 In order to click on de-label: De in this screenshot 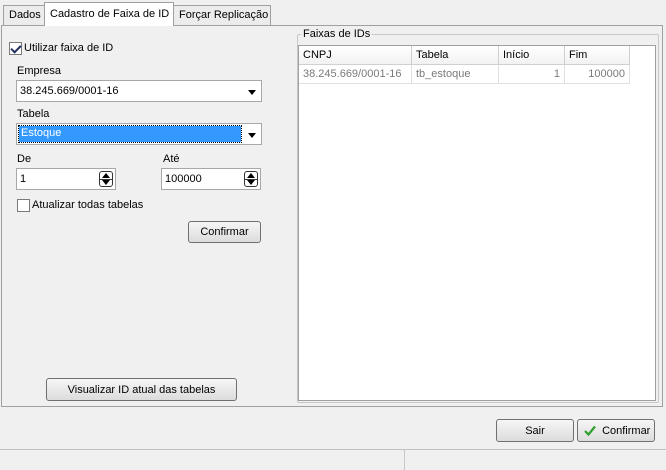, I will do `click(24, 159)`.